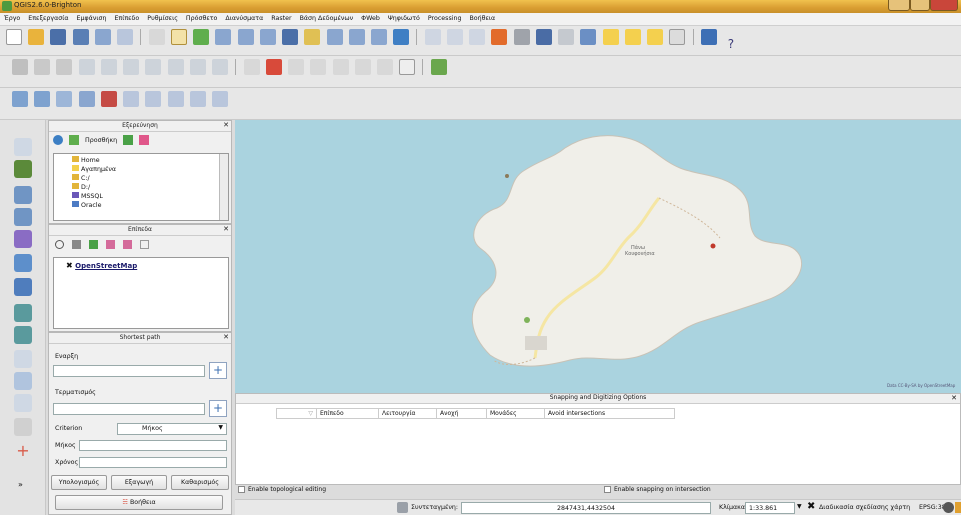  I want to click on map-tips-icon, so click(610, 37).